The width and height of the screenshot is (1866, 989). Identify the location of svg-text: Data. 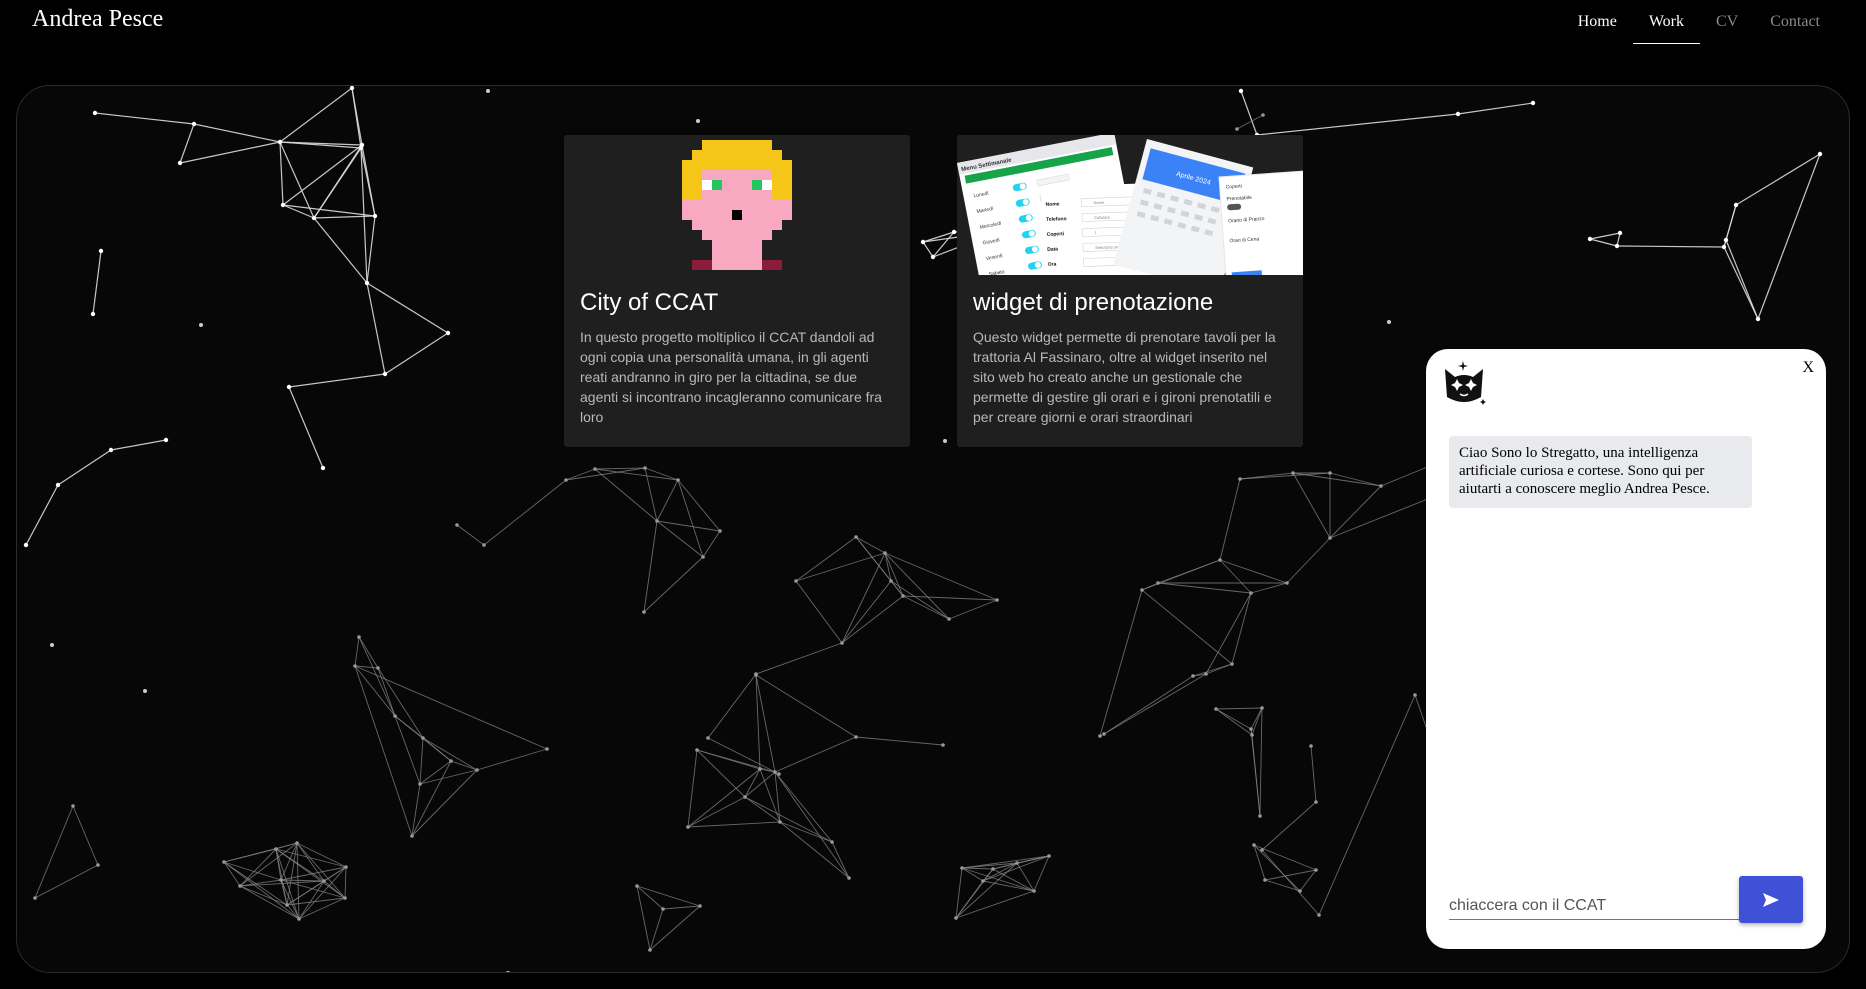
(1052, 249).